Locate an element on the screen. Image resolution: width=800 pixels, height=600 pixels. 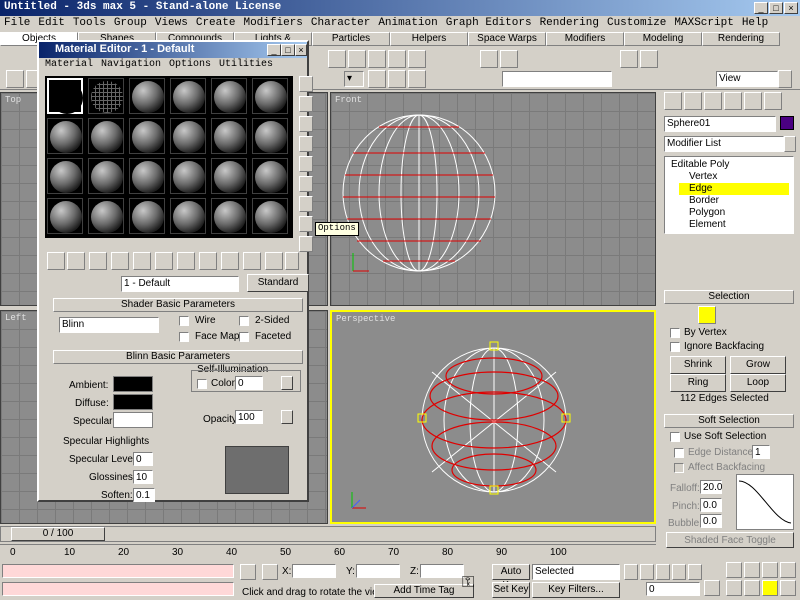
object-name-field: Sphere01 is located at coordinates (720, 124).